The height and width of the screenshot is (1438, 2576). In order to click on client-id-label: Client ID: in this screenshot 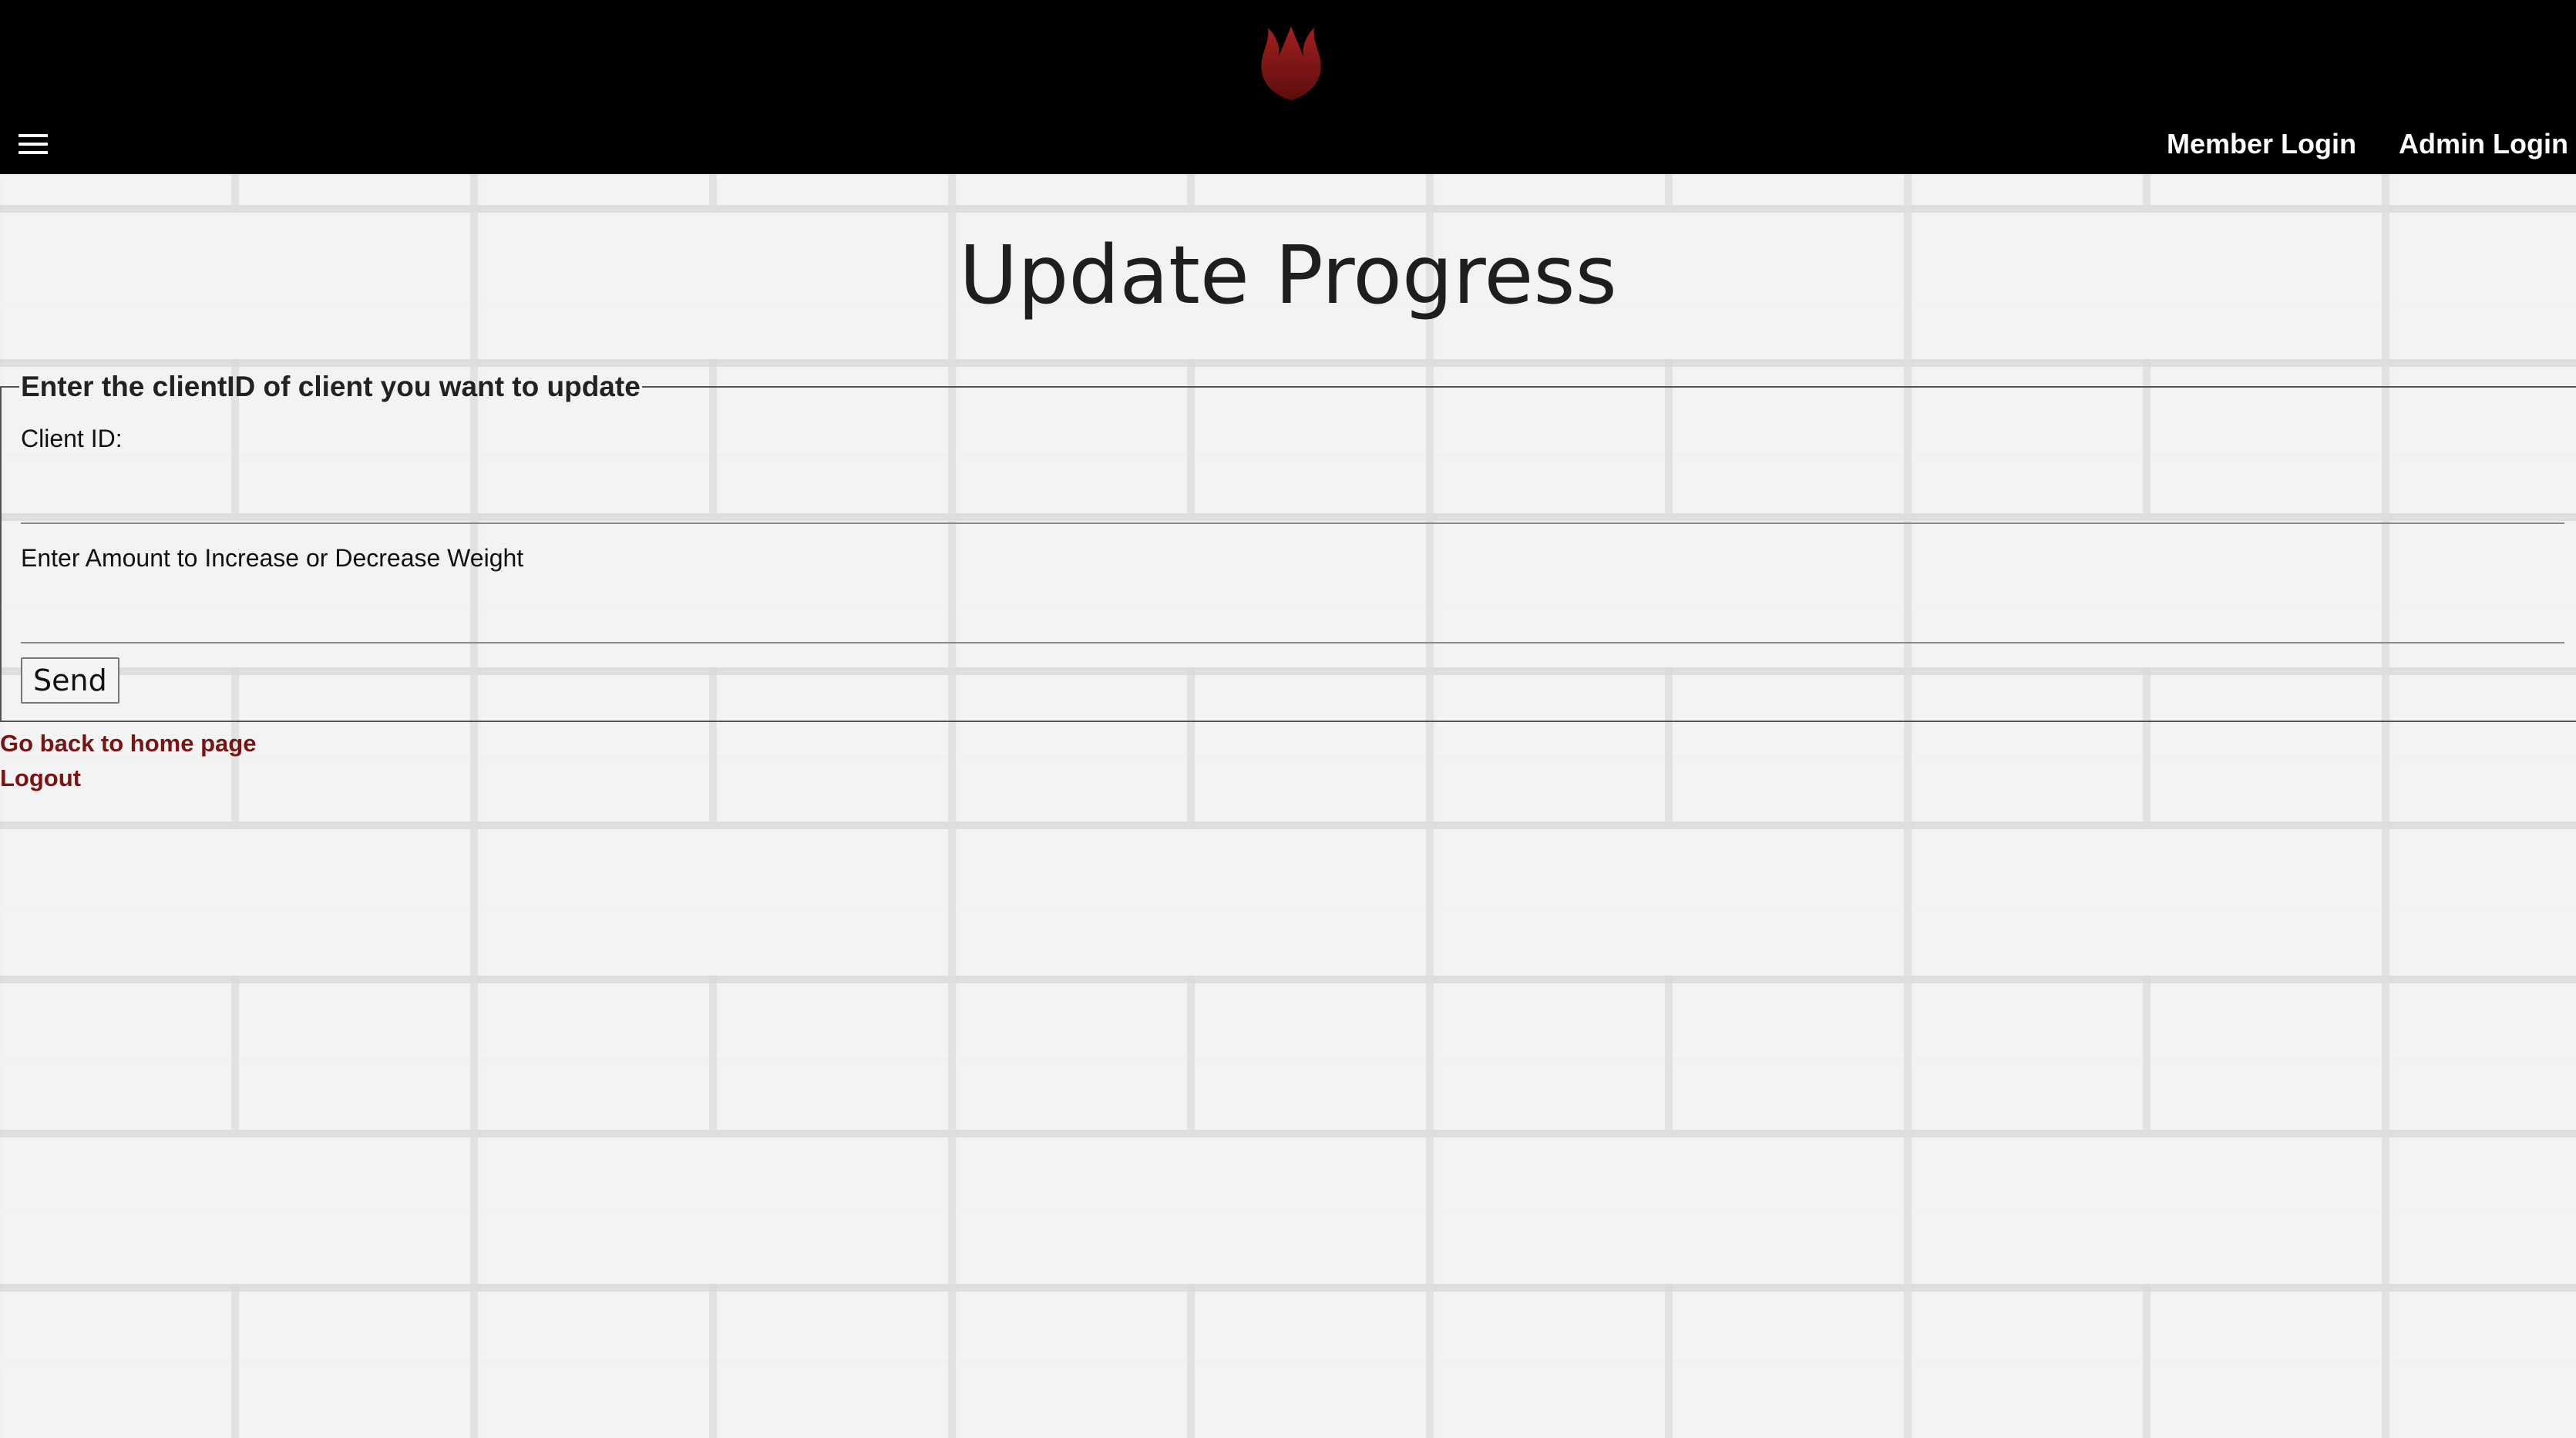, I will do `click(72, 438)`.